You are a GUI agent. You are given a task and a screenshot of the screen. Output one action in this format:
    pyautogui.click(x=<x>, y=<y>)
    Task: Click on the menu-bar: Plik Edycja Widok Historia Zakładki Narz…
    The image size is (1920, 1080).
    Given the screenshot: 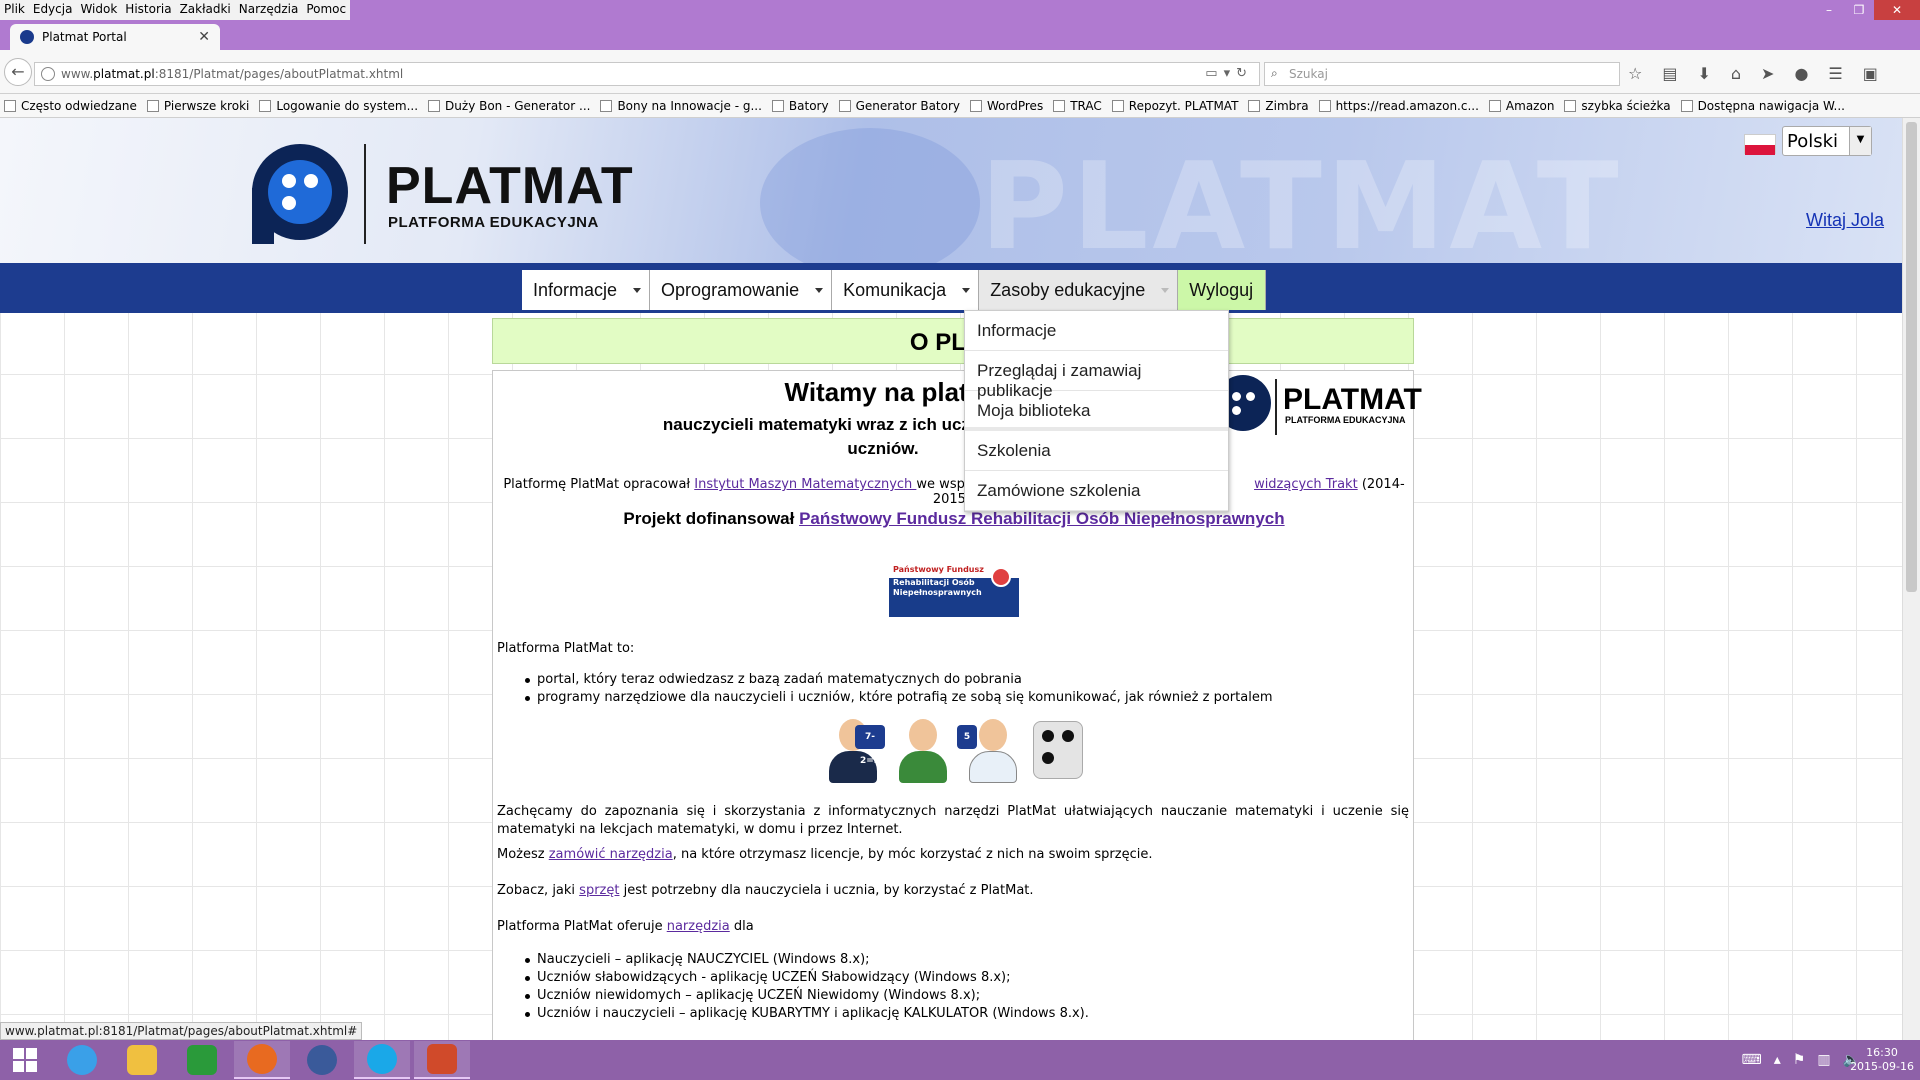 What is the action you would take?
    pyautogui.click(x=175, y=10)
    